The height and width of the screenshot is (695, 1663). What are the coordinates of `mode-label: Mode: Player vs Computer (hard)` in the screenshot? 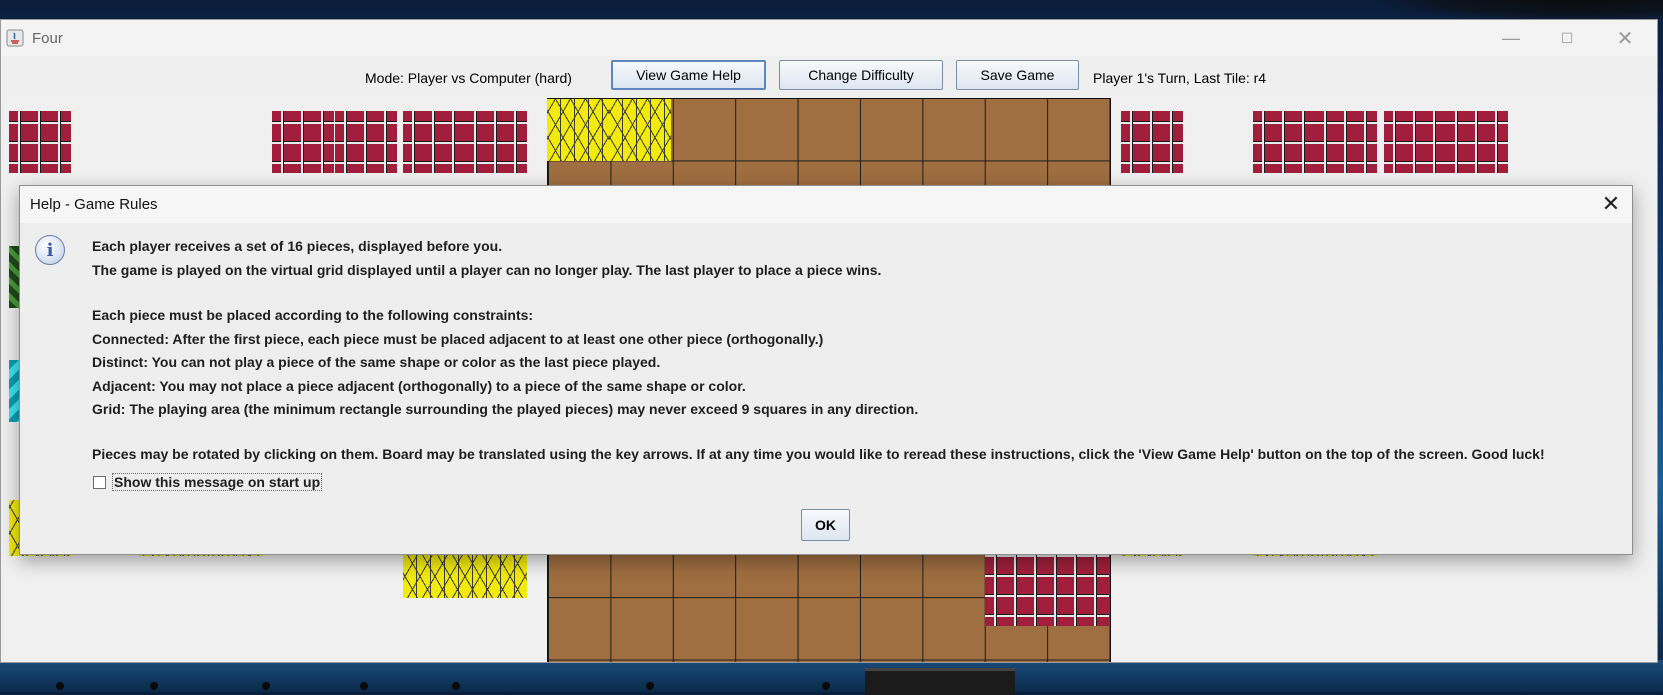 It's located at (468, 78).